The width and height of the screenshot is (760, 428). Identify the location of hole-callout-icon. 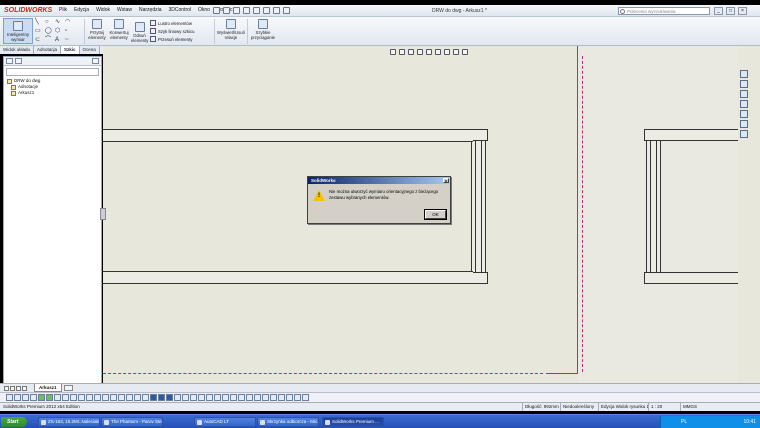
(105, 397).